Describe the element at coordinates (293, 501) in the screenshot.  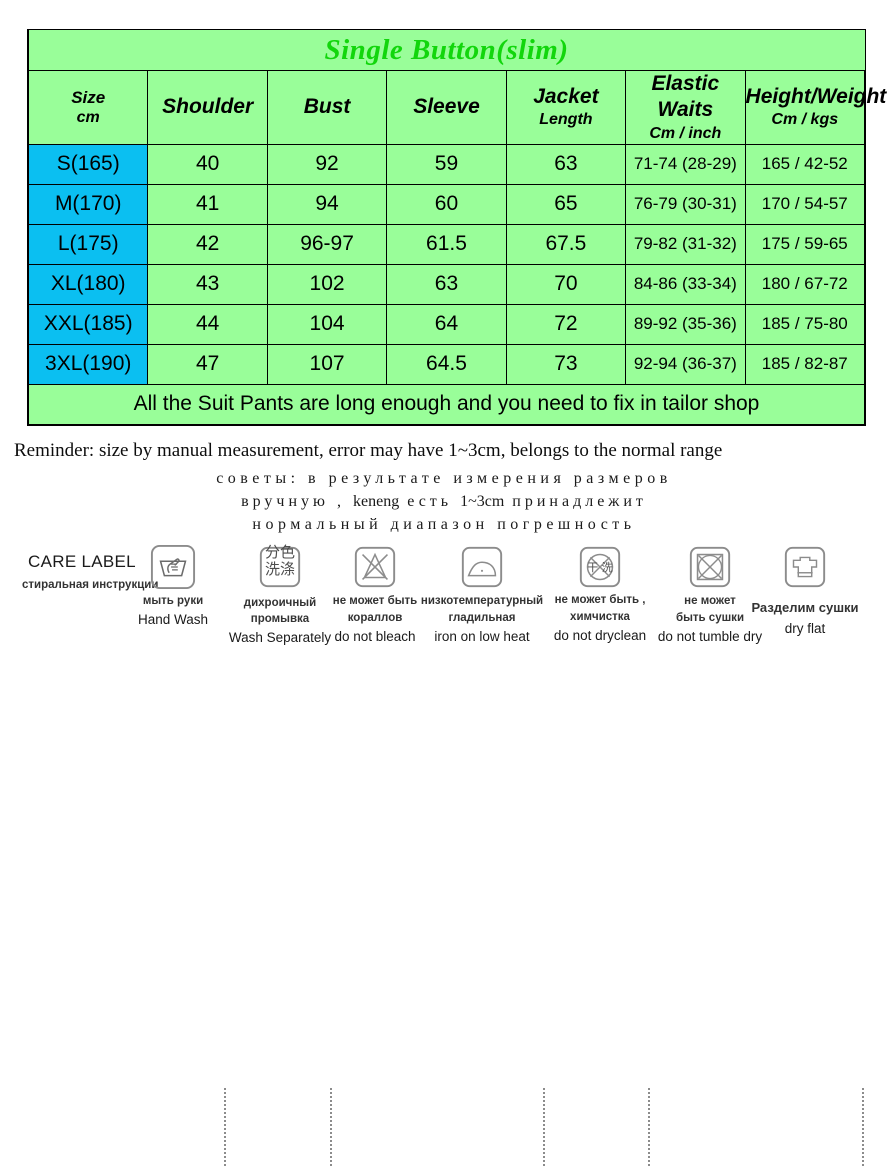
I see `russian-note-line-2-a: вручную ,` at that location.